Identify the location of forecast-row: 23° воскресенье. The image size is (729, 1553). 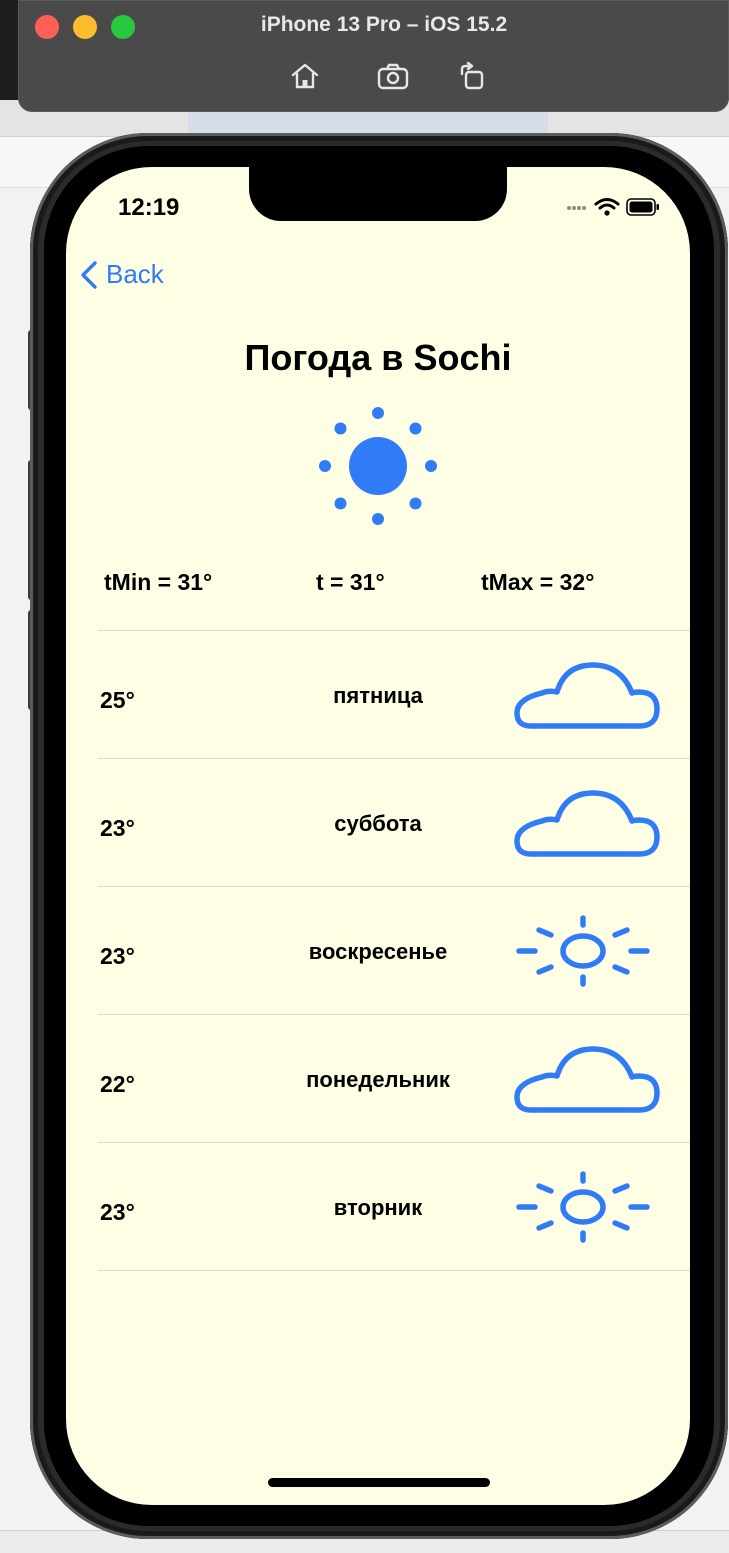
(394, 950).